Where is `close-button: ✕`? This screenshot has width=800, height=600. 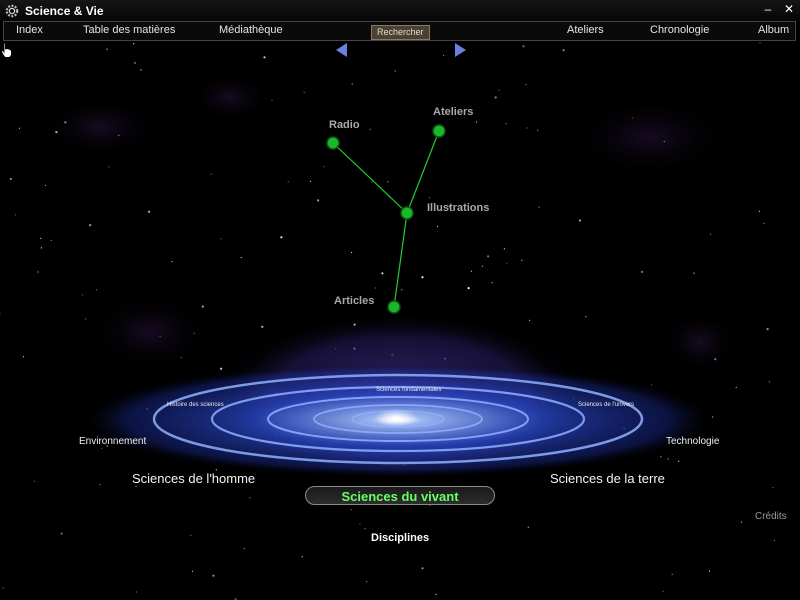
close-button: ✕ is located at coordinates (789, 9).